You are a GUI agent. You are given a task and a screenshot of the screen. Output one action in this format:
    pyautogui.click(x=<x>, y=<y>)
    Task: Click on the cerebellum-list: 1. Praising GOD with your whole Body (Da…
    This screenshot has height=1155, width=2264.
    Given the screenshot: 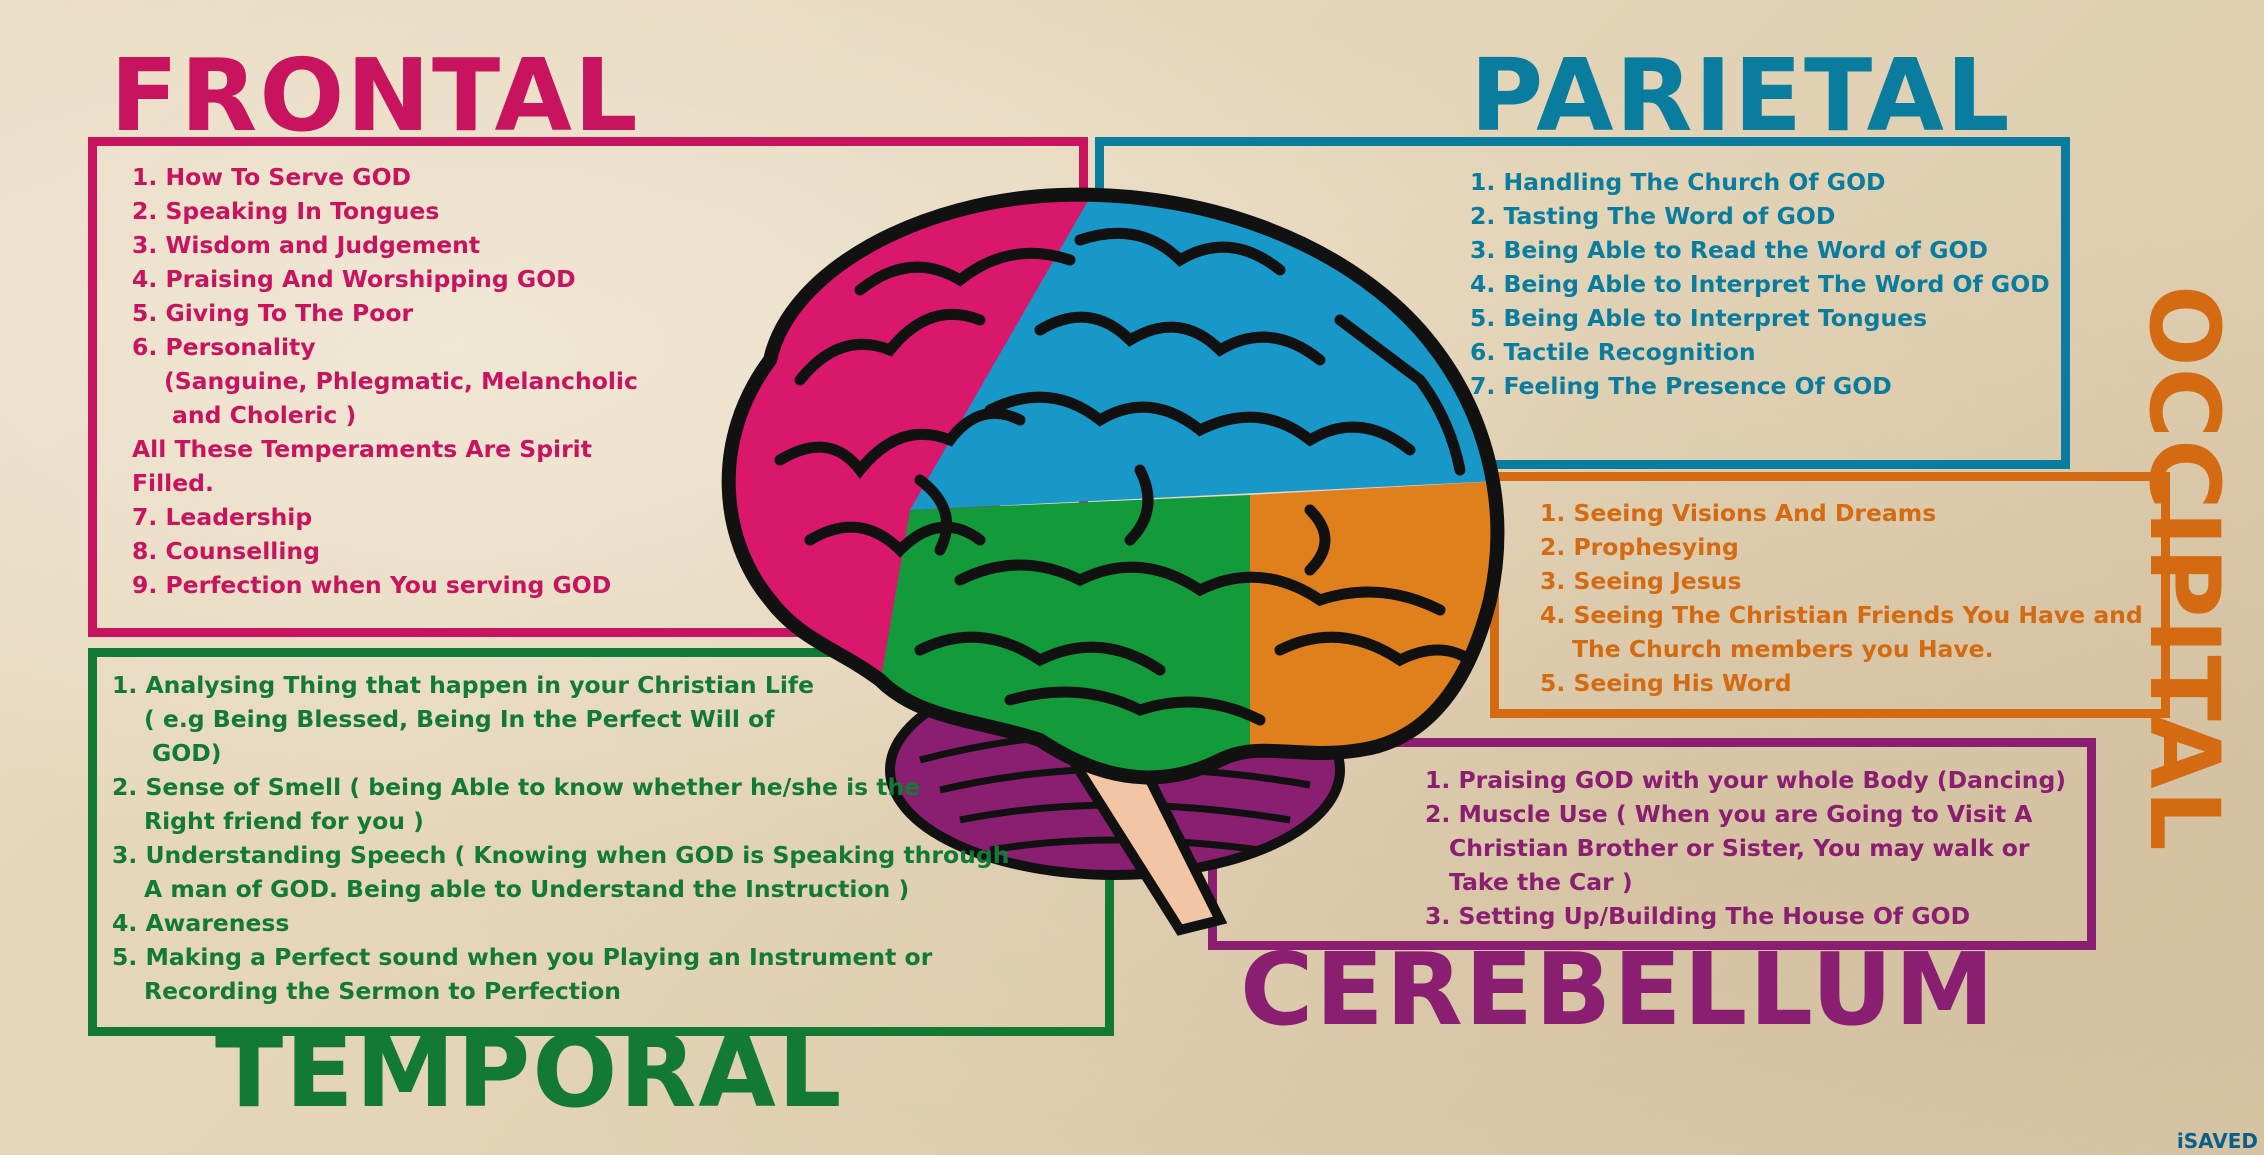 What is the action you would take?
    pyautogui.click(x=1745, y=848)
    